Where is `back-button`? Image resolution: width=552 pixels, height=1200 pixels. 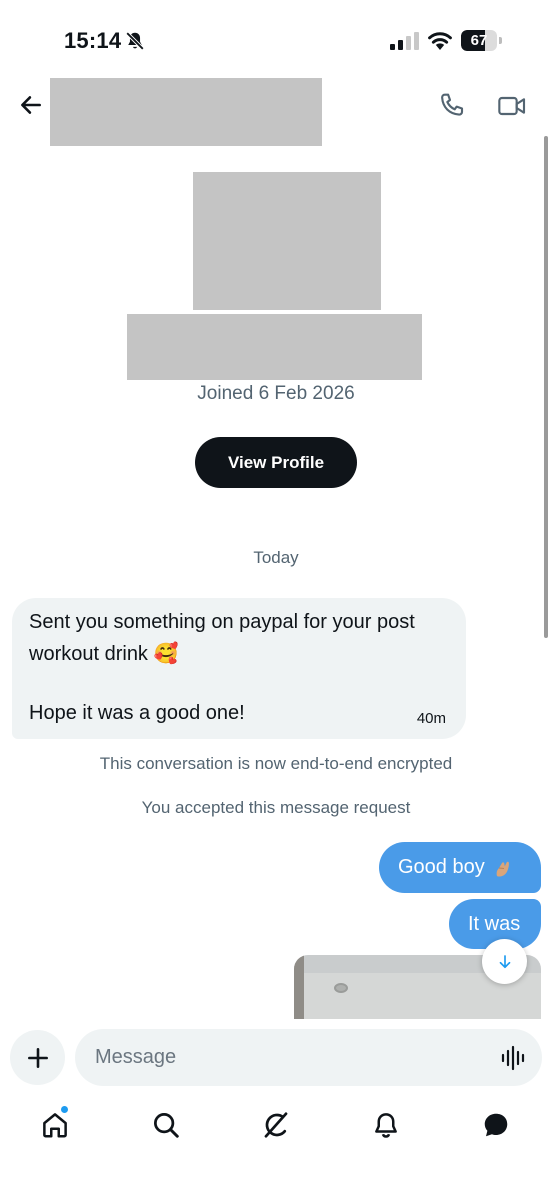
back-button is located at coordinates (31, 105).